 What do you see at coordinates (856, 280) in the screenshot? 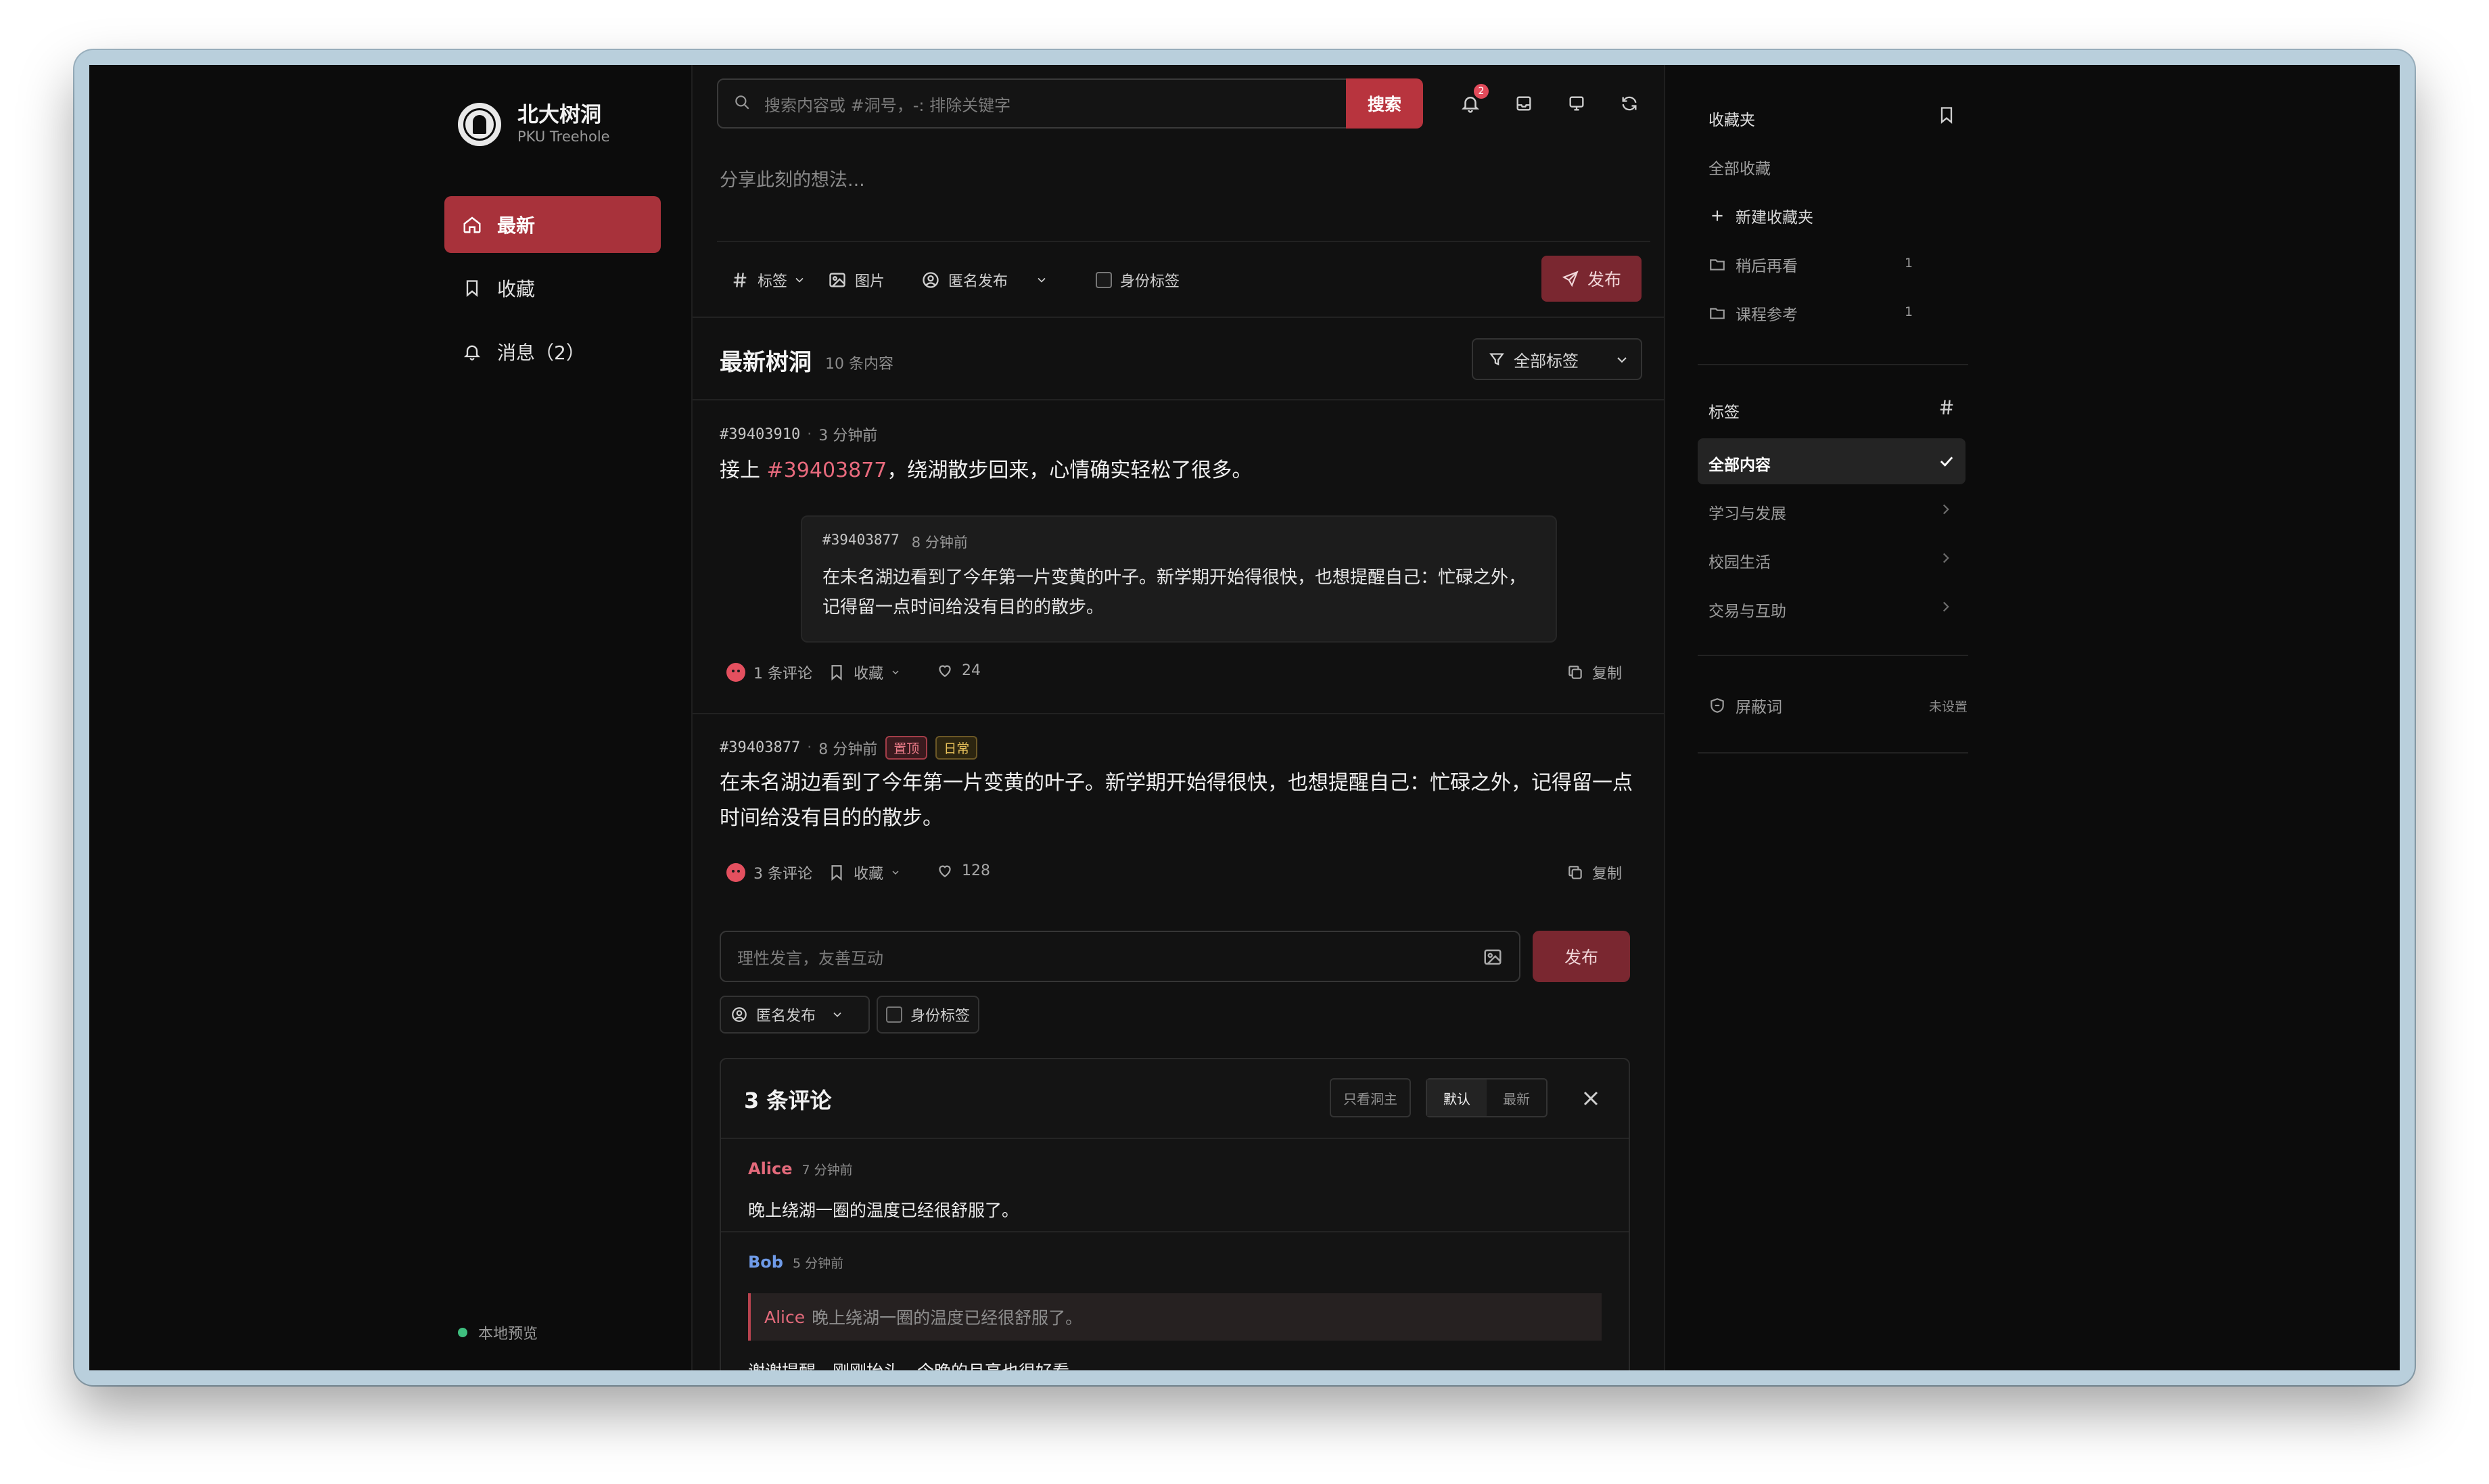
I see `image-button: 图片` at bounding box center [856, 280].